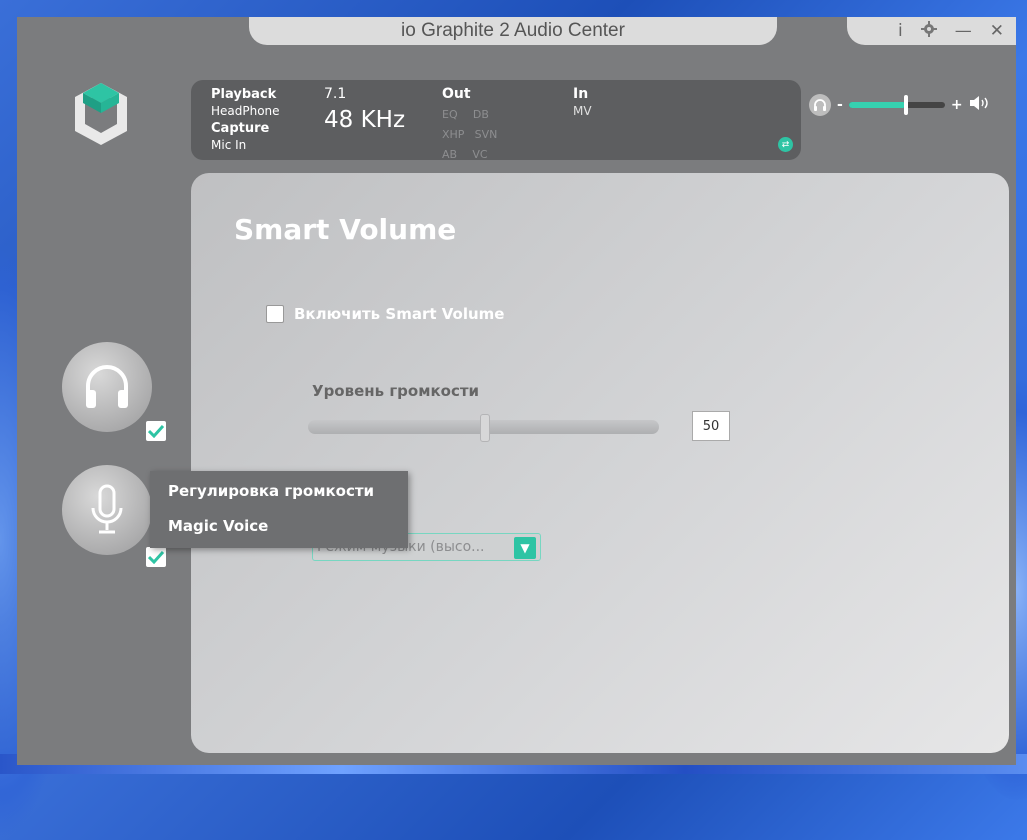  Describe the element at coordinates (963, 31) in the screenshot. I see `minimize-button: —` at that location.